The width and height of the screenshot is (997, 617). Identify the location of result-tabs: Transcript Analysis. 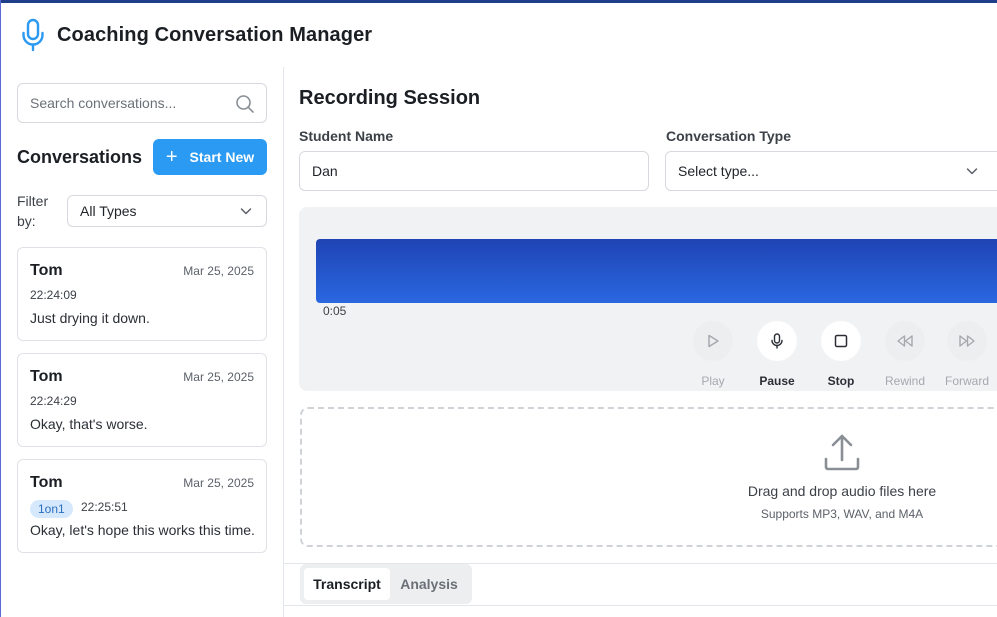
(386, 584).